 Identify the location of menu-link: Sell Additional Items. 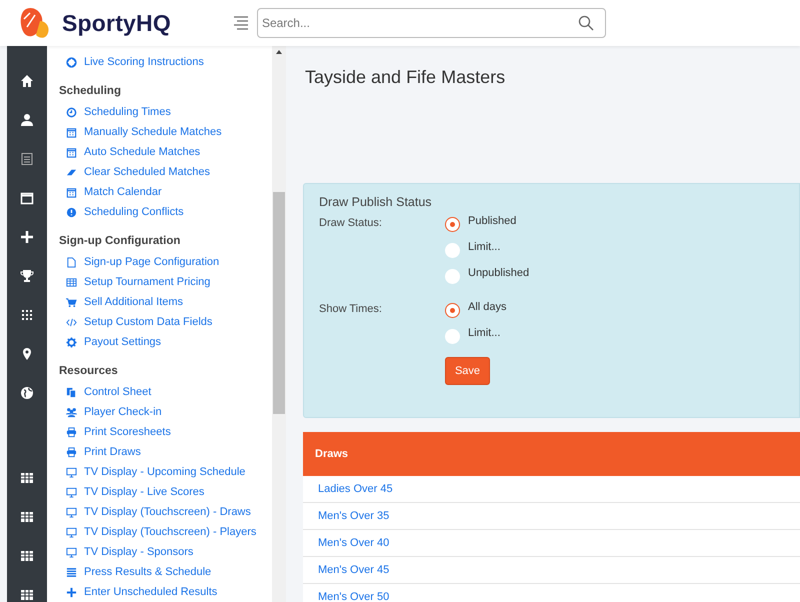
(165, 302).